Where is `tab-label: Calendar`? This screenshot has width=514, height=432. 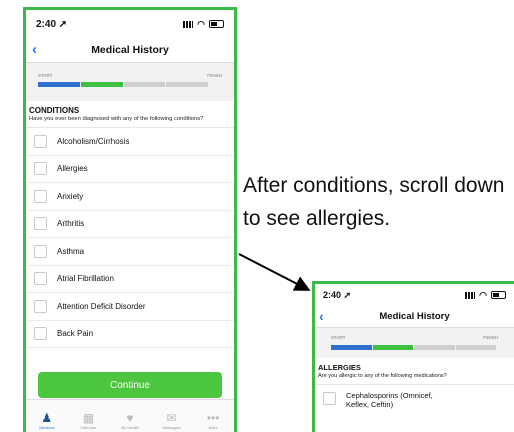
tab-label: Calendar is located at coordinates (88, 427).